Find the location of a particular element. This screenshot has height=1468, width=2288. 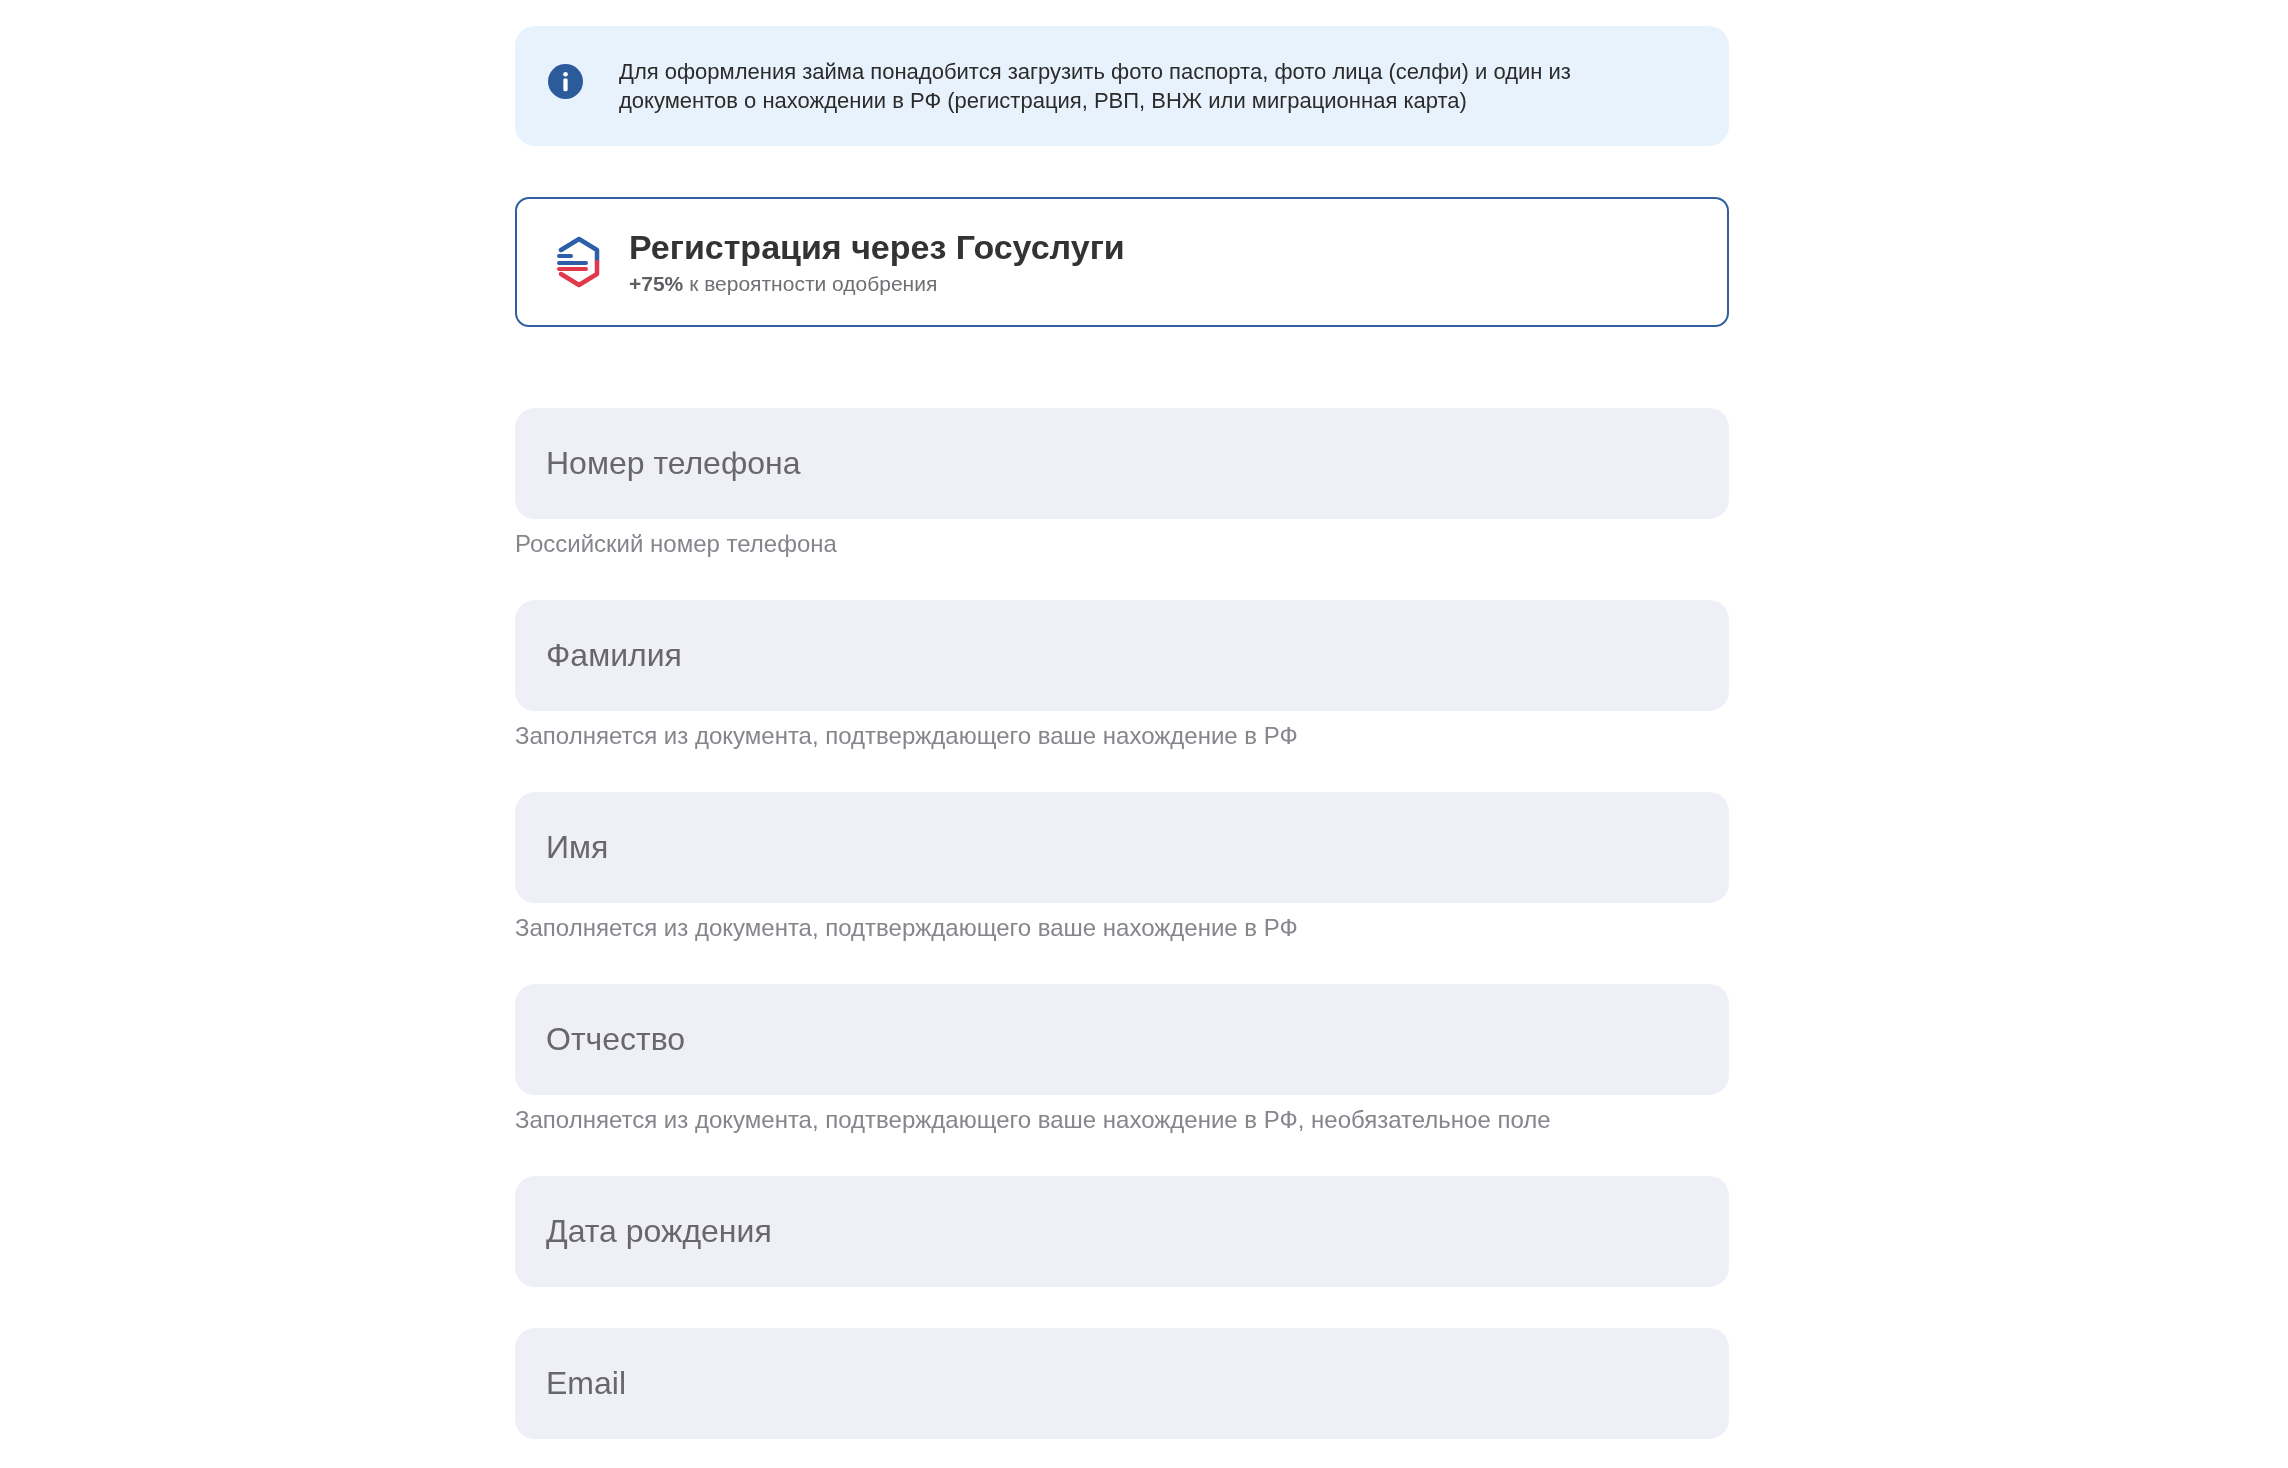

input-field: Отчество is located at coordinates (1122, 1039).